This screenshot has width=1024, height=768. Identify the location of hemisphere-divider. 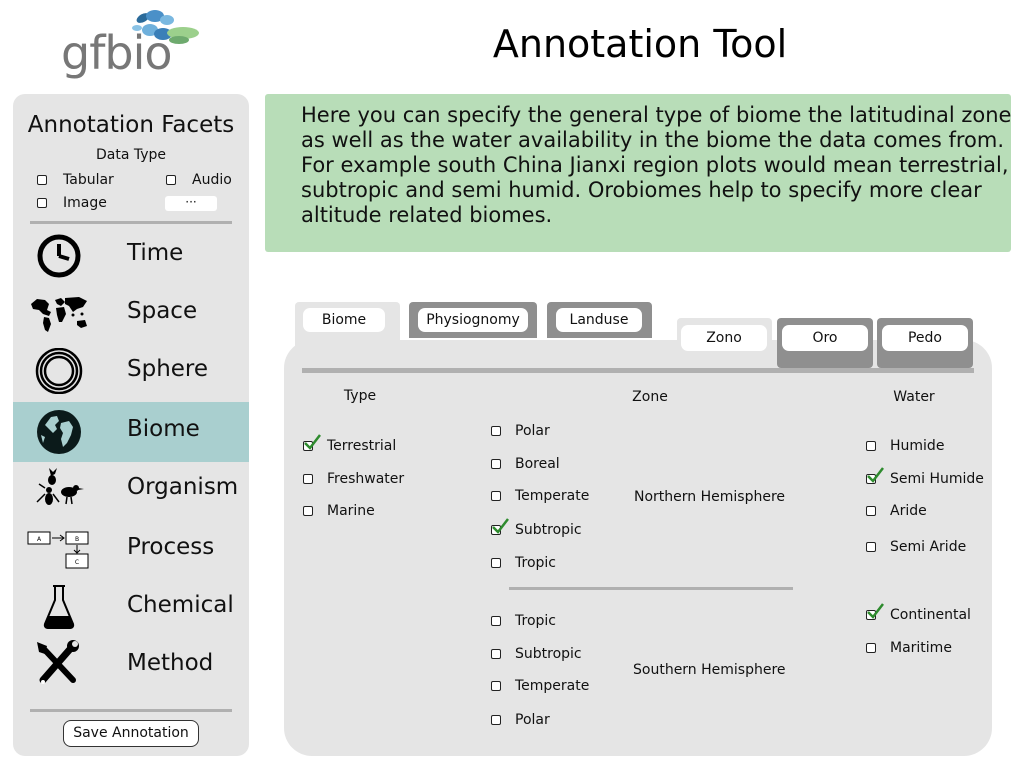
(651, 588).